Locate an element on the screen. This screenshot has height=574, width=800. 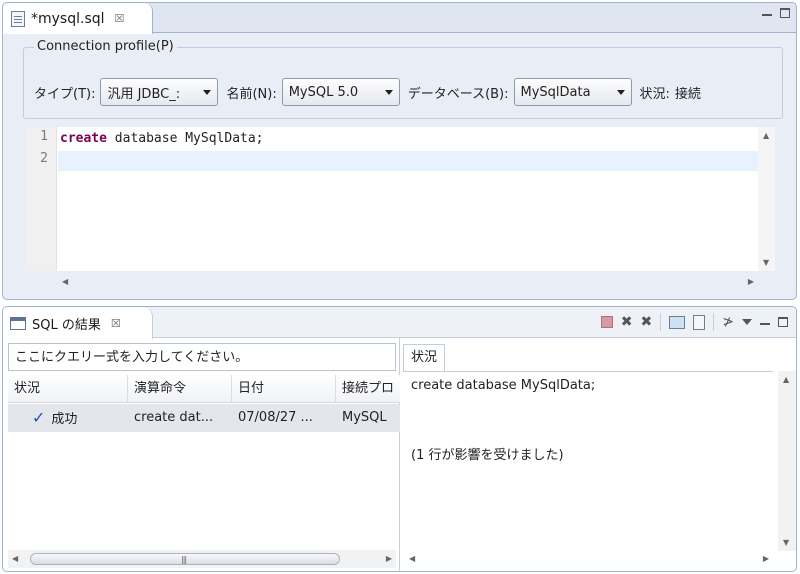
results-table-header: 状況 演算命令 日付 接続プロ is located at coordinates (204, 389).